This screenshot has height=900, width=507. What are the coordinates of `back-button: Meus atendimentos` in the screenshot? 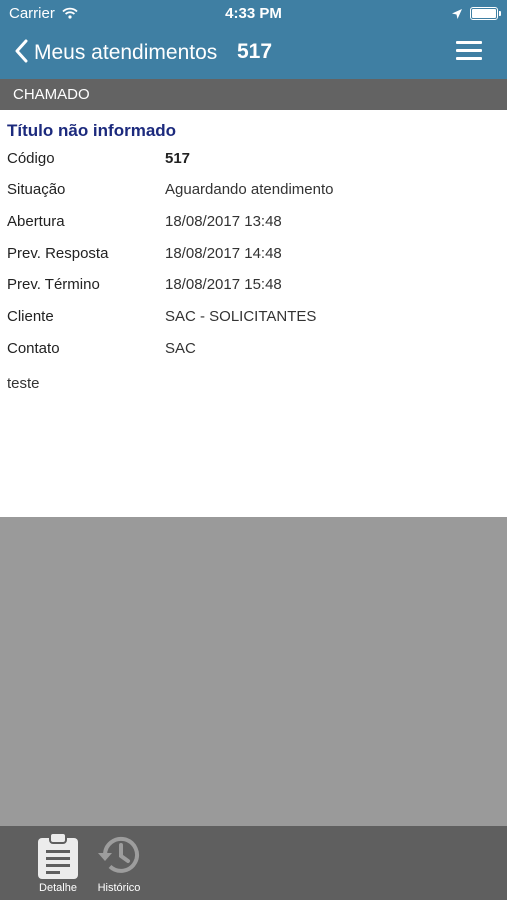 It's located at (115, 53).